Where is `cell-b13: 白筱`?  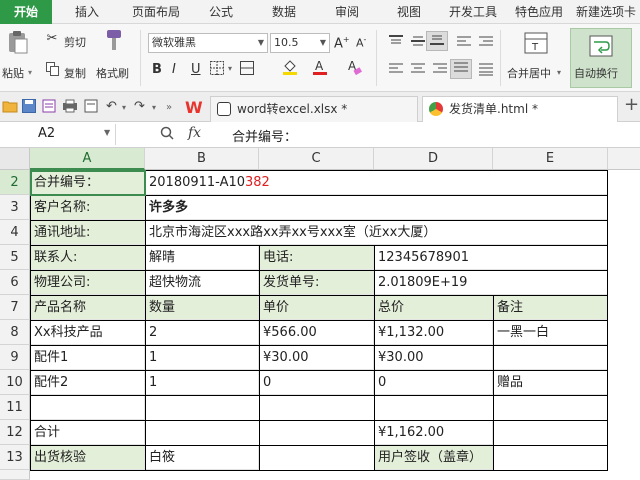 cell-b13: 白筱 is located at coordinates (202, 458).